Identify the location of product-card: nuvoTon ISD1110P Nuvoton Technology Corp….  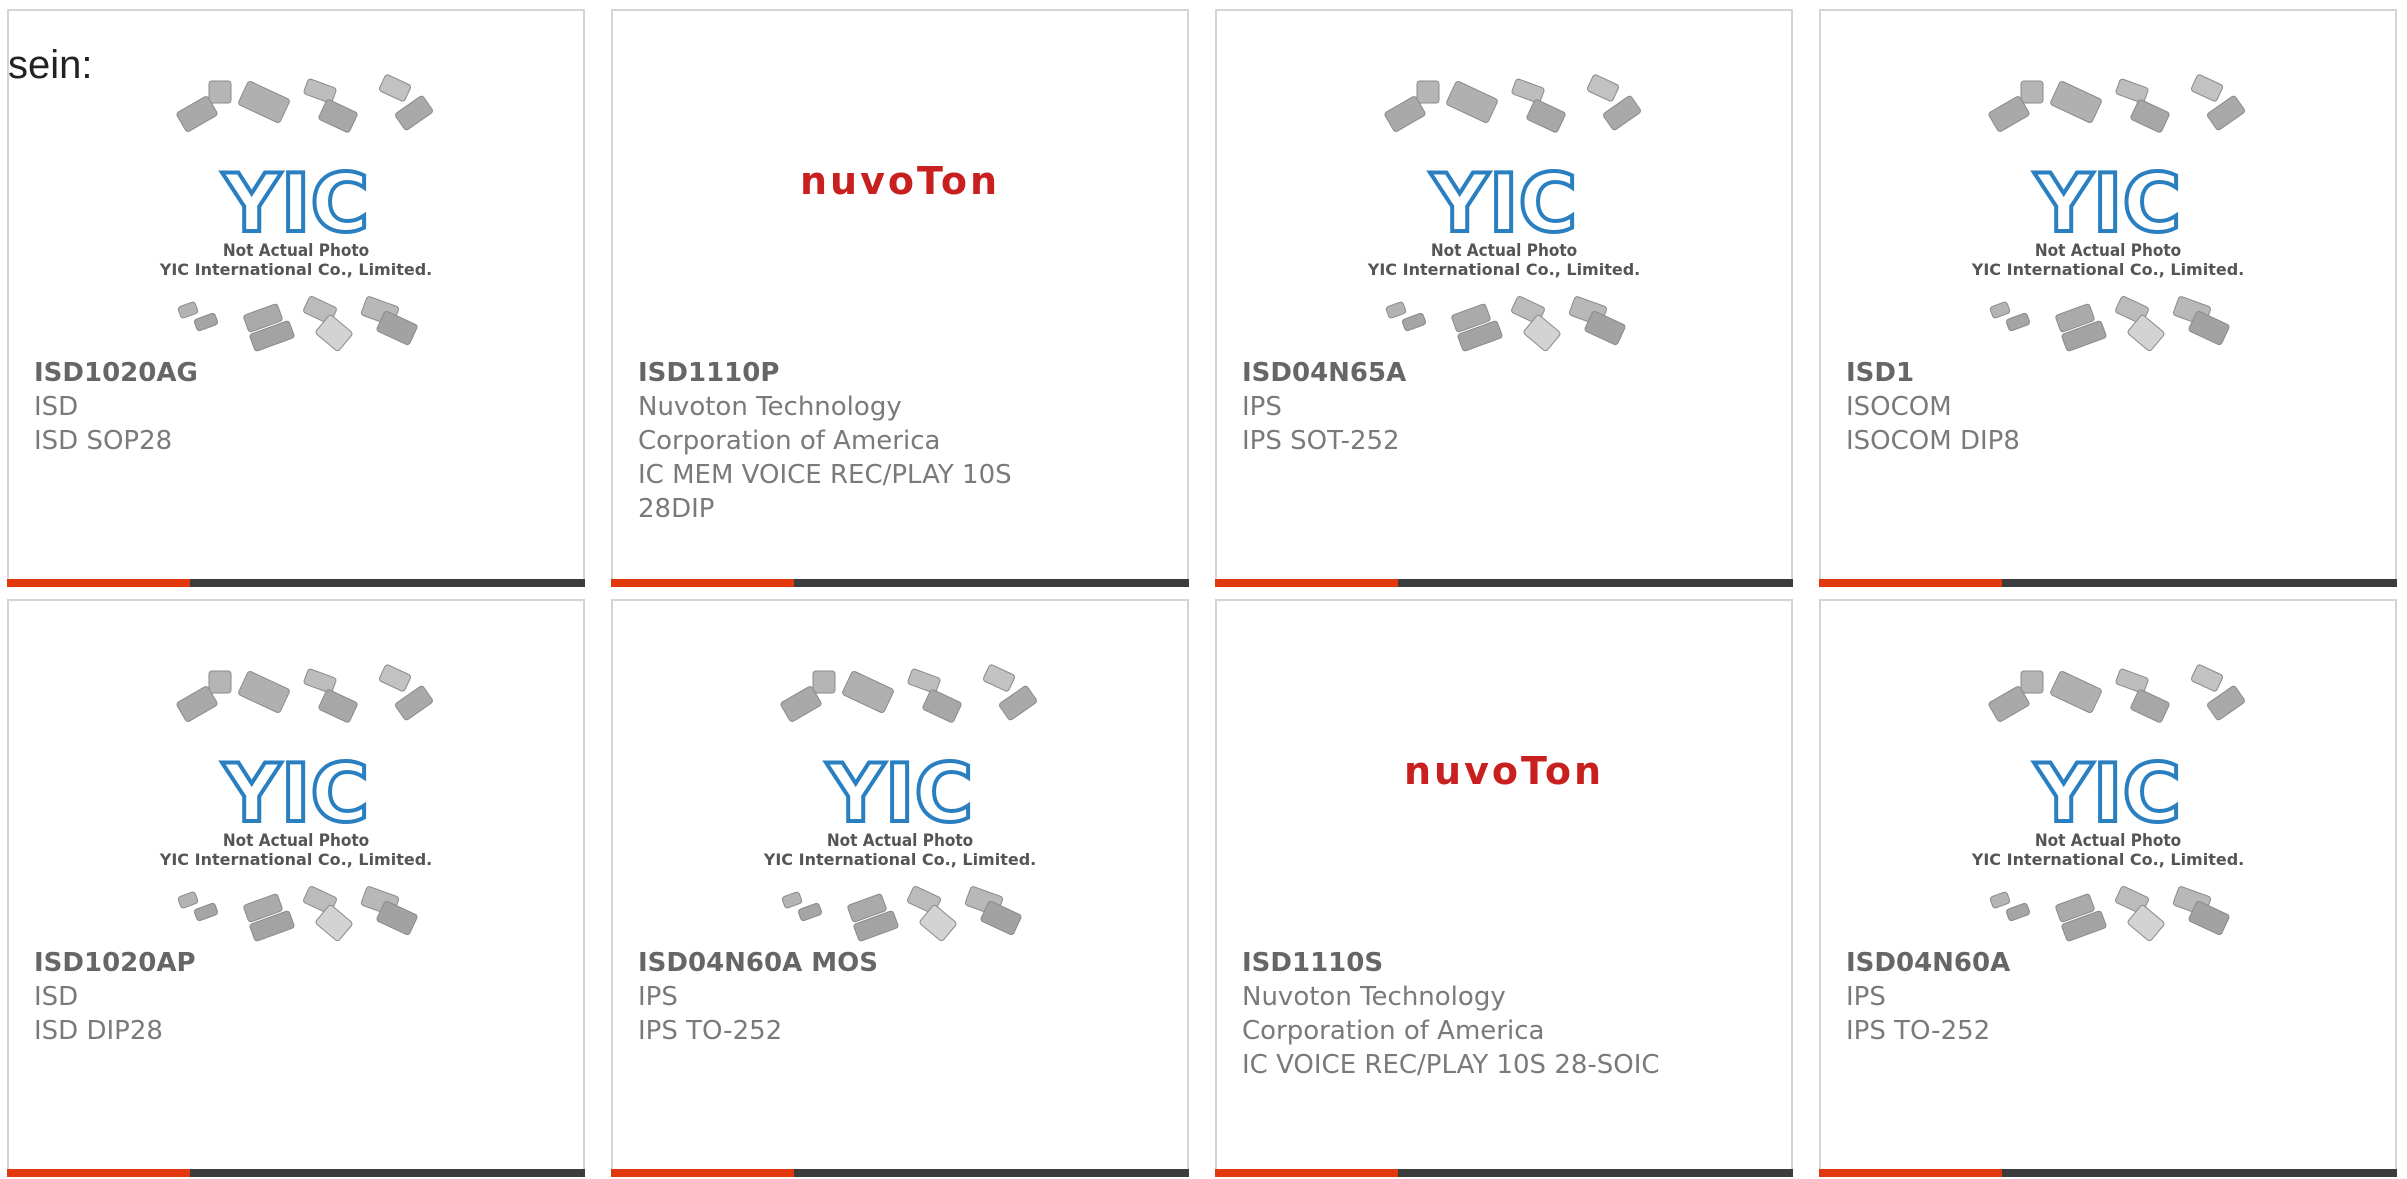
(900, 298).